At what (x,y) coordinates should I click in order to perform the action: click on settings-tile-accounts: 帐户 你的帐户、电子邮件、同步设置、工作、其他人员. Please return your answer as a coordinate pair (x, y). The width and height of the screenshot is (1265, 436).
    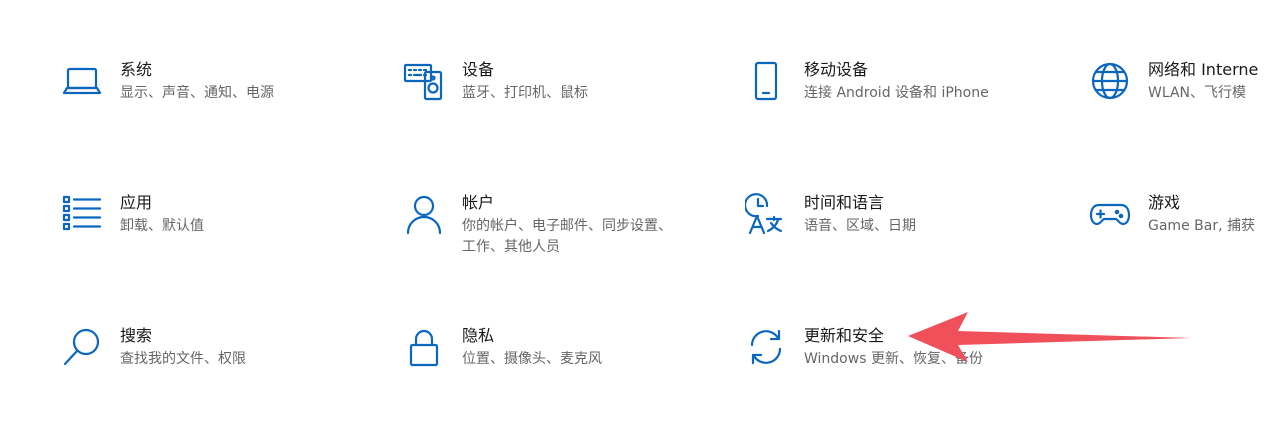
    Looking at the image, I should click on (536, 224).